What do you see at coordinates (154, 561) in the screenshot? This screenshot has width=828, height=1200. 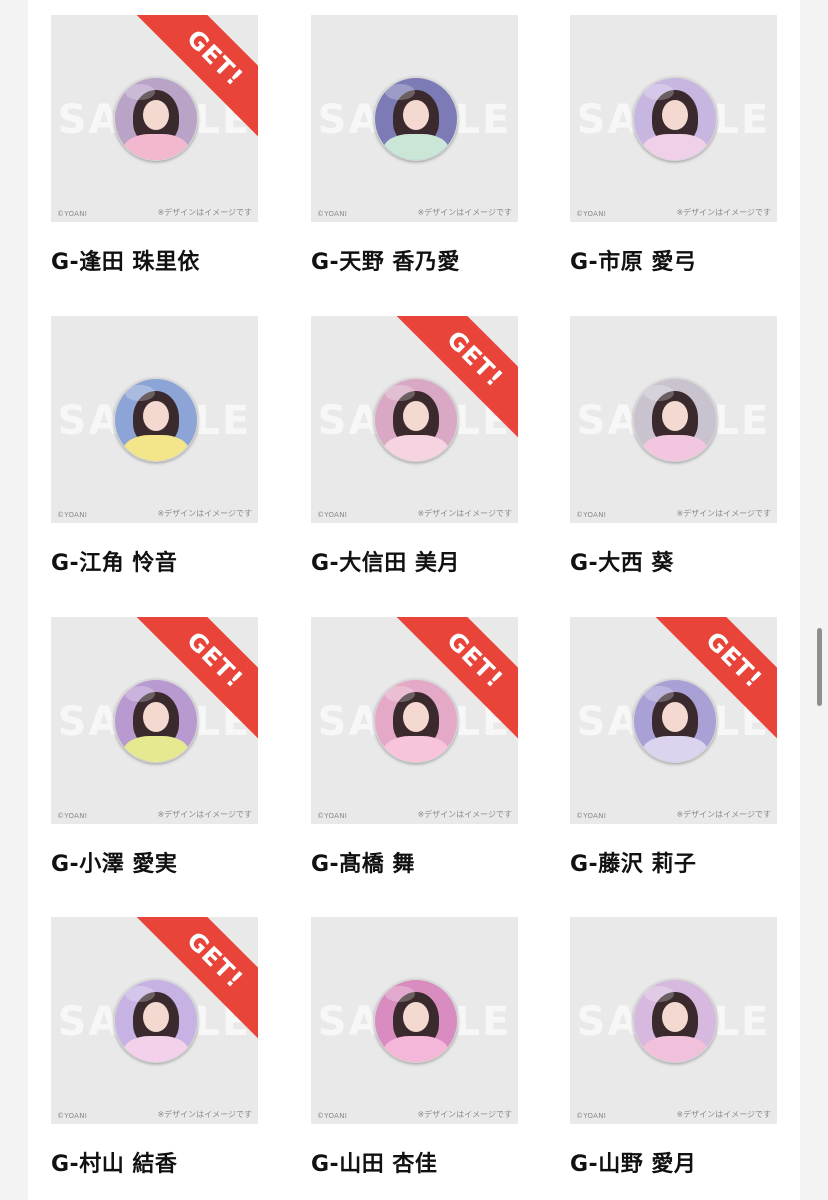 I see `item-name: G-江角 怜音` at bounding box center [154, 561].